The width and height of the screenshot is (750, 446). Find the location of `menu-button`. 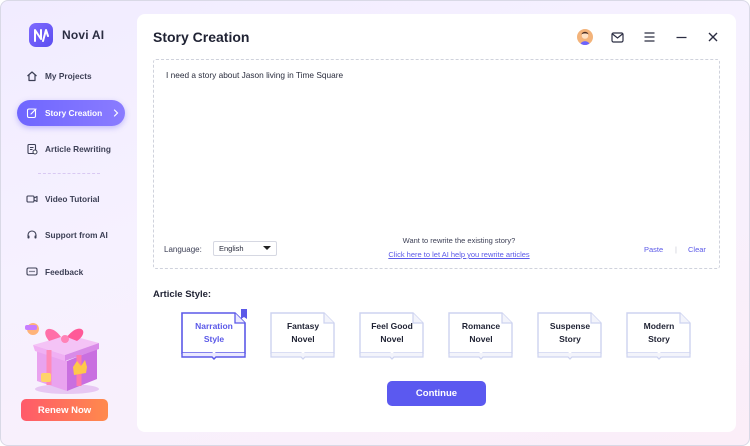

menu-button is located at coordinates (649, 37).